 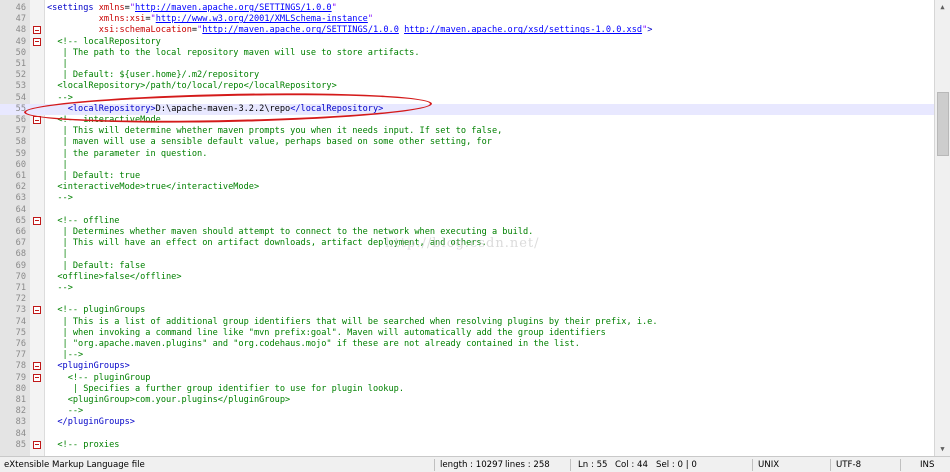 I want to click on code-line: 65 <!-- offline, so click(x=467, y=221).